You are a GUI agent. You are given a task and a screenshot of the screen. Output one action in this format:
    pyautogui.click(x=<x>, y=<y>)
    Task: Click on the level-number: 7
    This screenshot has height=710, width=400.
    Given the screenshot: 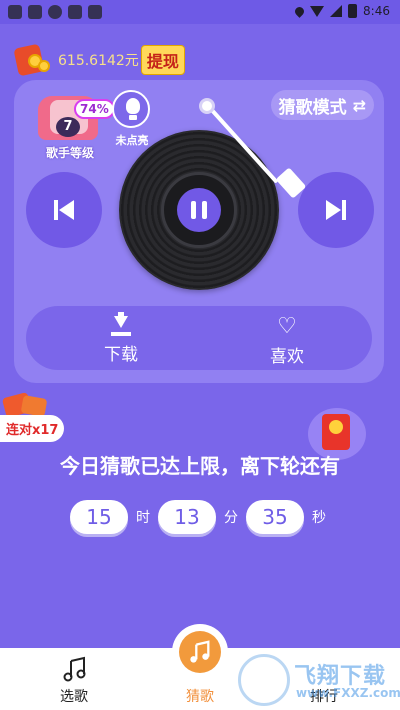 What is the action you would take?
    pyautogui.click(x=68, y=127)
    